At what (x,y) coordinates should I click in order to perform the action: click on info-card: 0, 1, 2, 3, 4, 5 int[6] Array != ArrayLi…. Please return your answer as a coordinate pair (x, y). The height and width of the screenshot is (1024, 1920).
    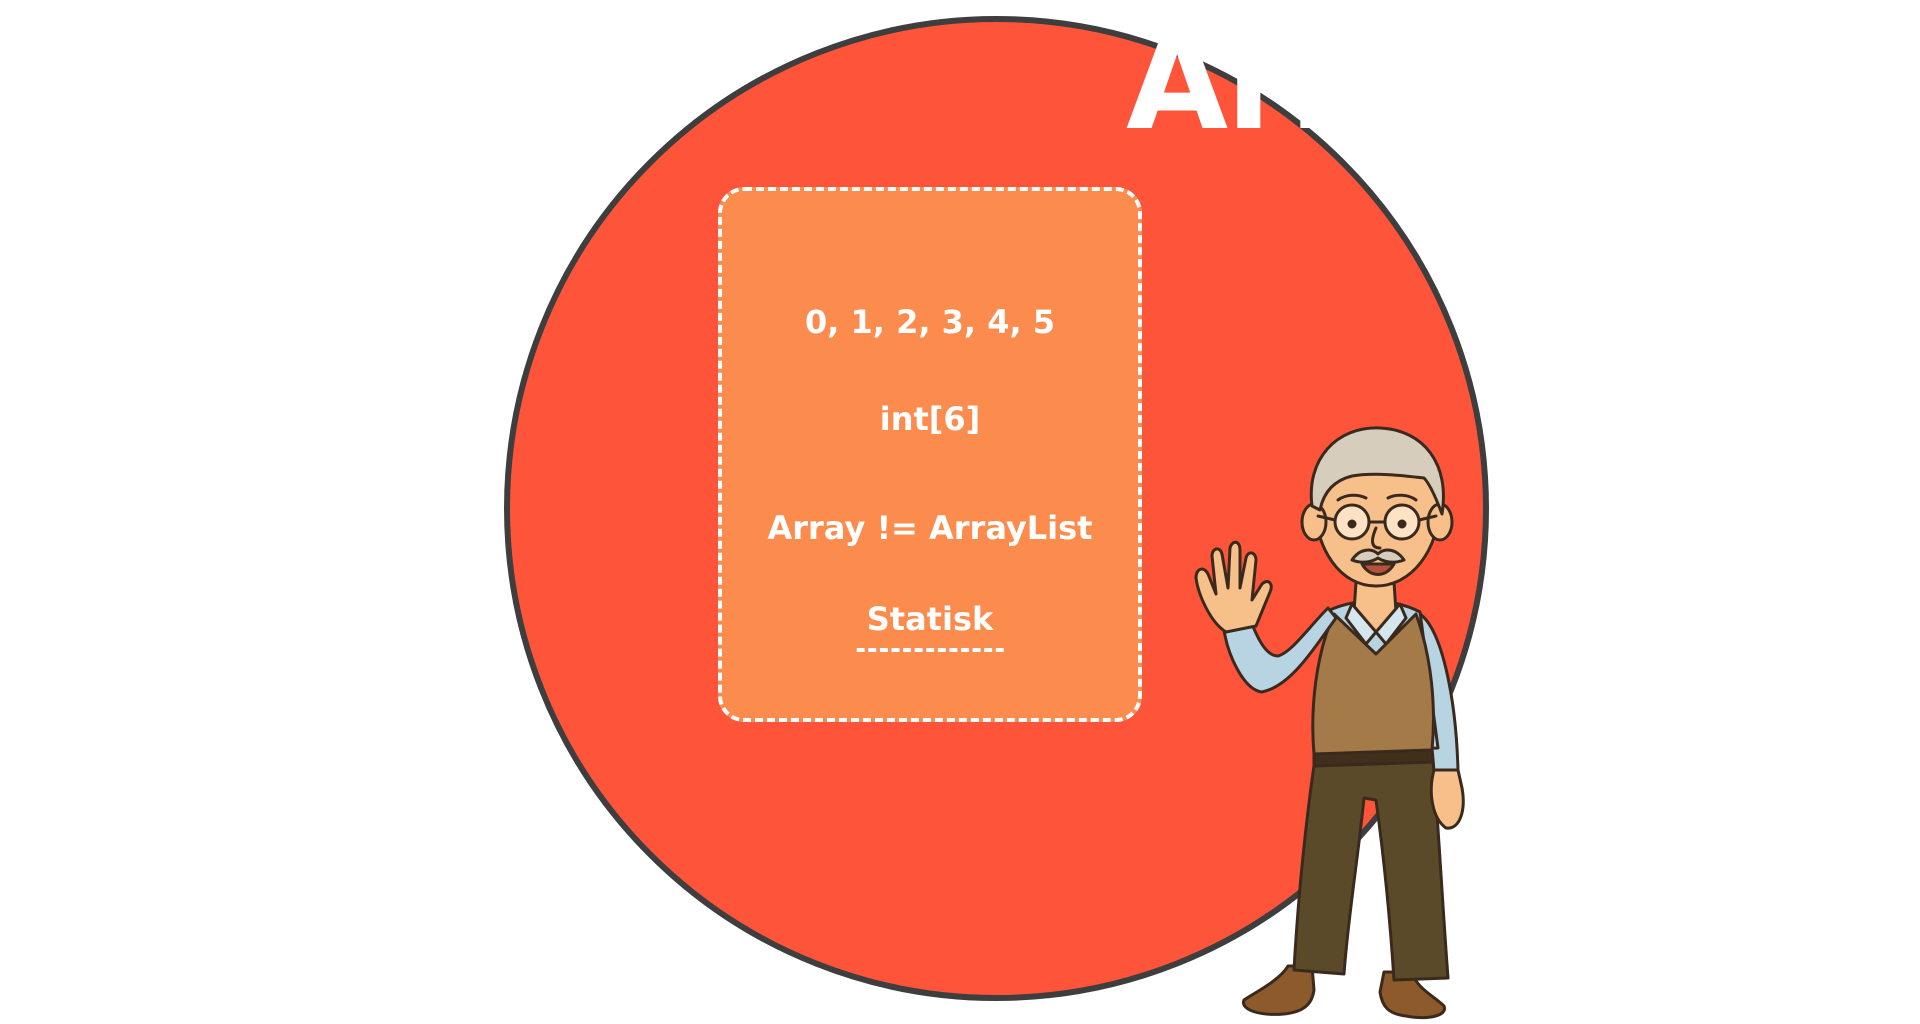
    Looking at the image, I should click on (930, 454).